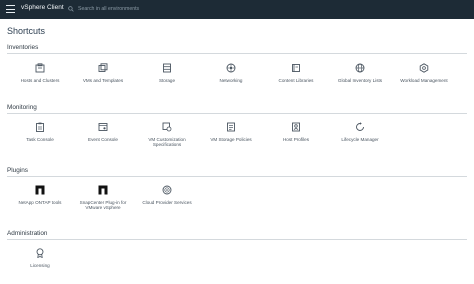 Image resolution: width=474 pixels, height=284 pixels. Describe the element at coordinates (167, 68) in the screenshot. I see `storage-icon` at that location.